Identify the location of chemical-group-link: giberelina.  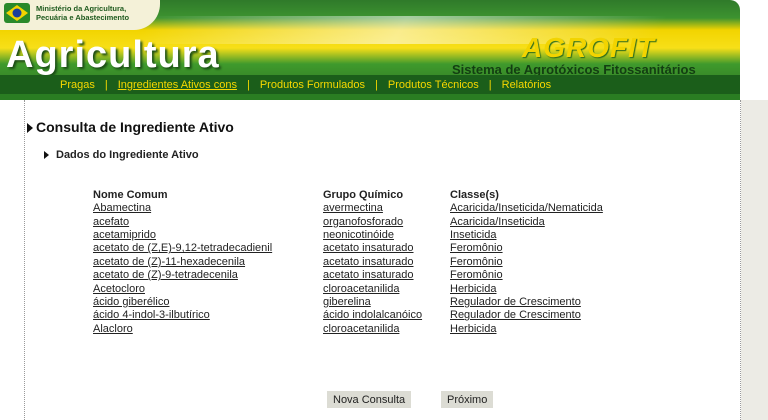
(347, 302).